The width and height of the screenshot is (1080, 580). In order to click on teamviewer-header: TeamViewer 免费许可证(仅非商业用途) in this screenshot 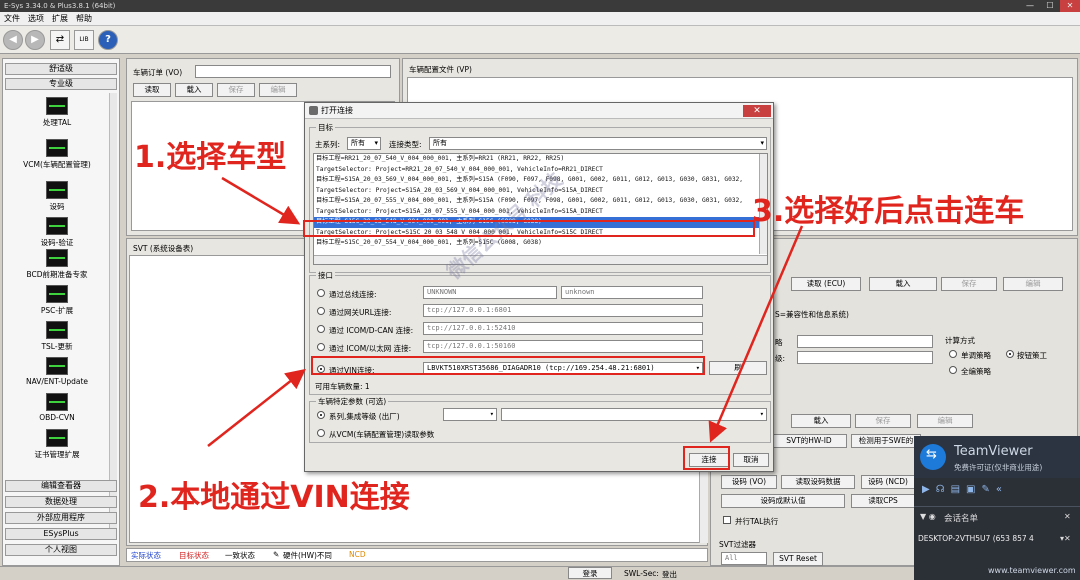, I will do `click(997, 457)`.